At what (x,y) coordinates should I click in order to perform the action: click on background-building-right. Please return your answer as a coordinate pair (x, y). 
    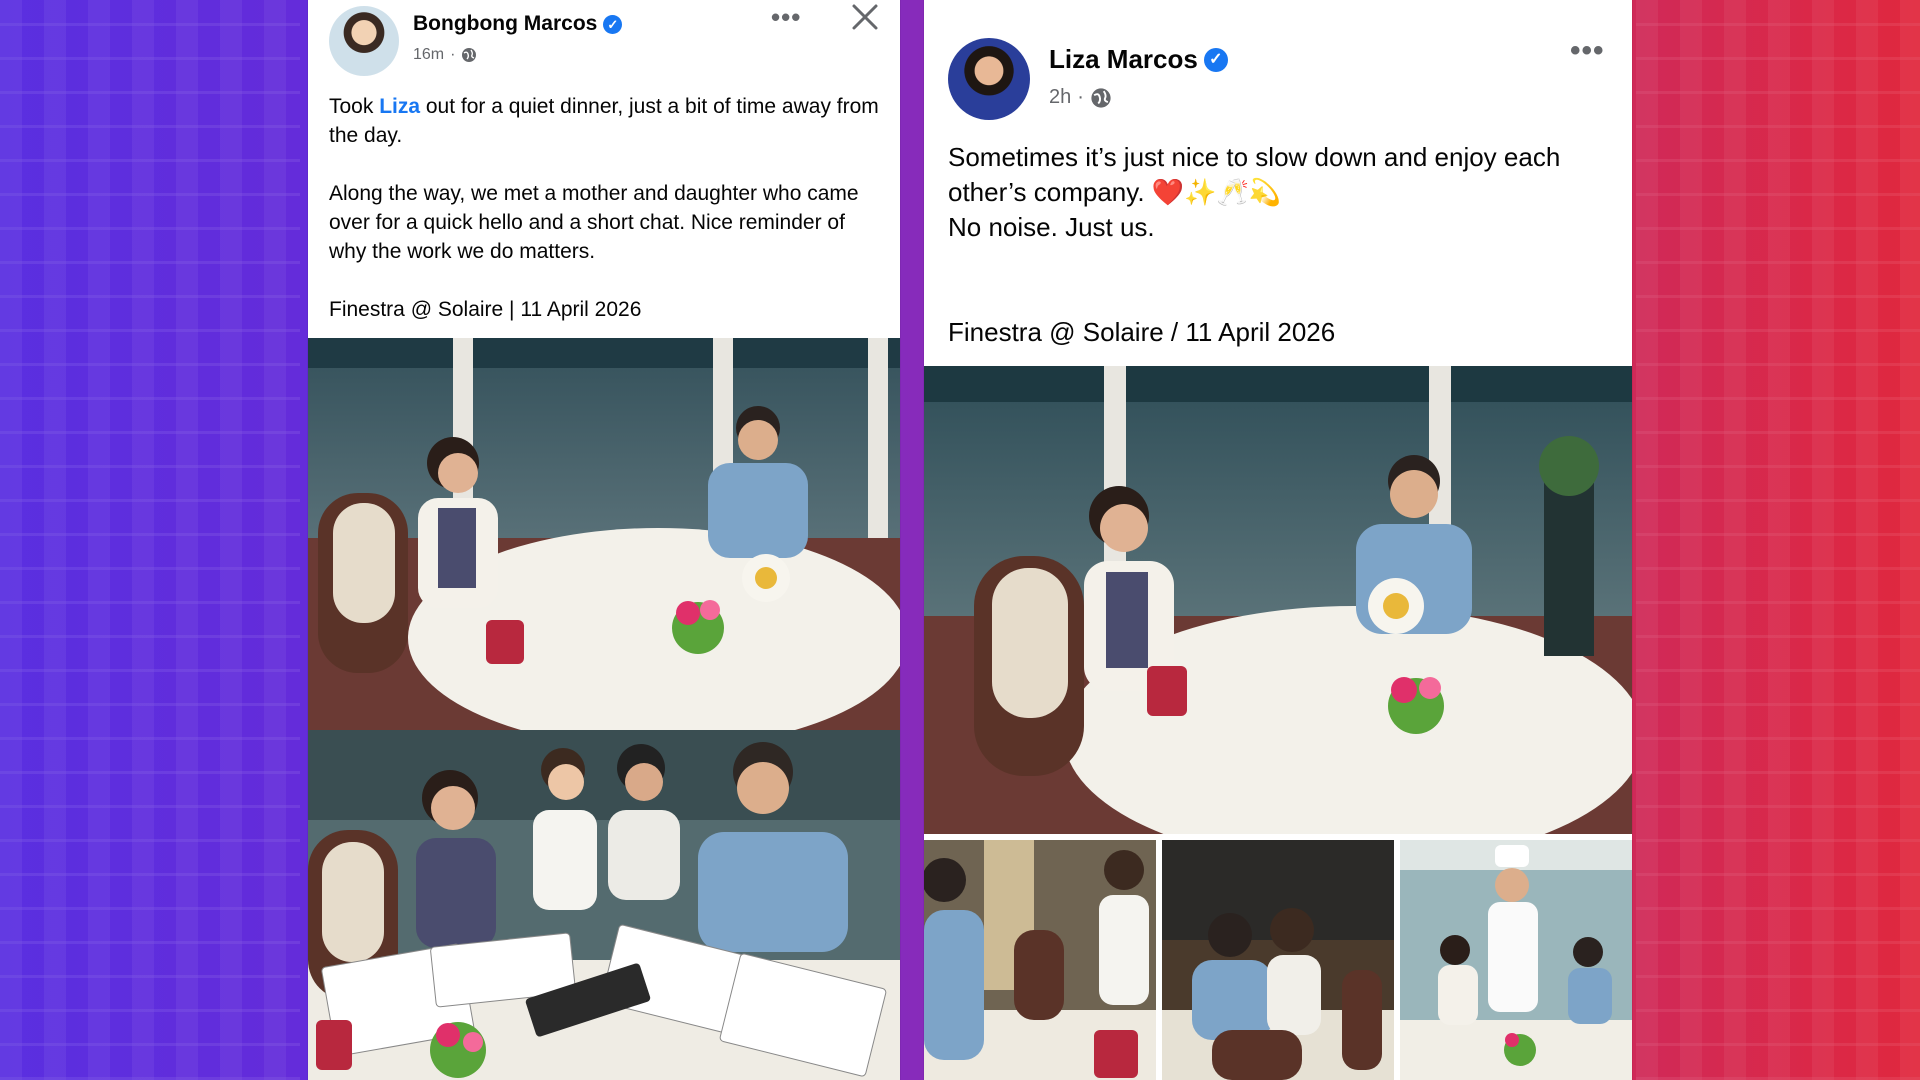
    Looking at the image, I should click on (1778, 540).